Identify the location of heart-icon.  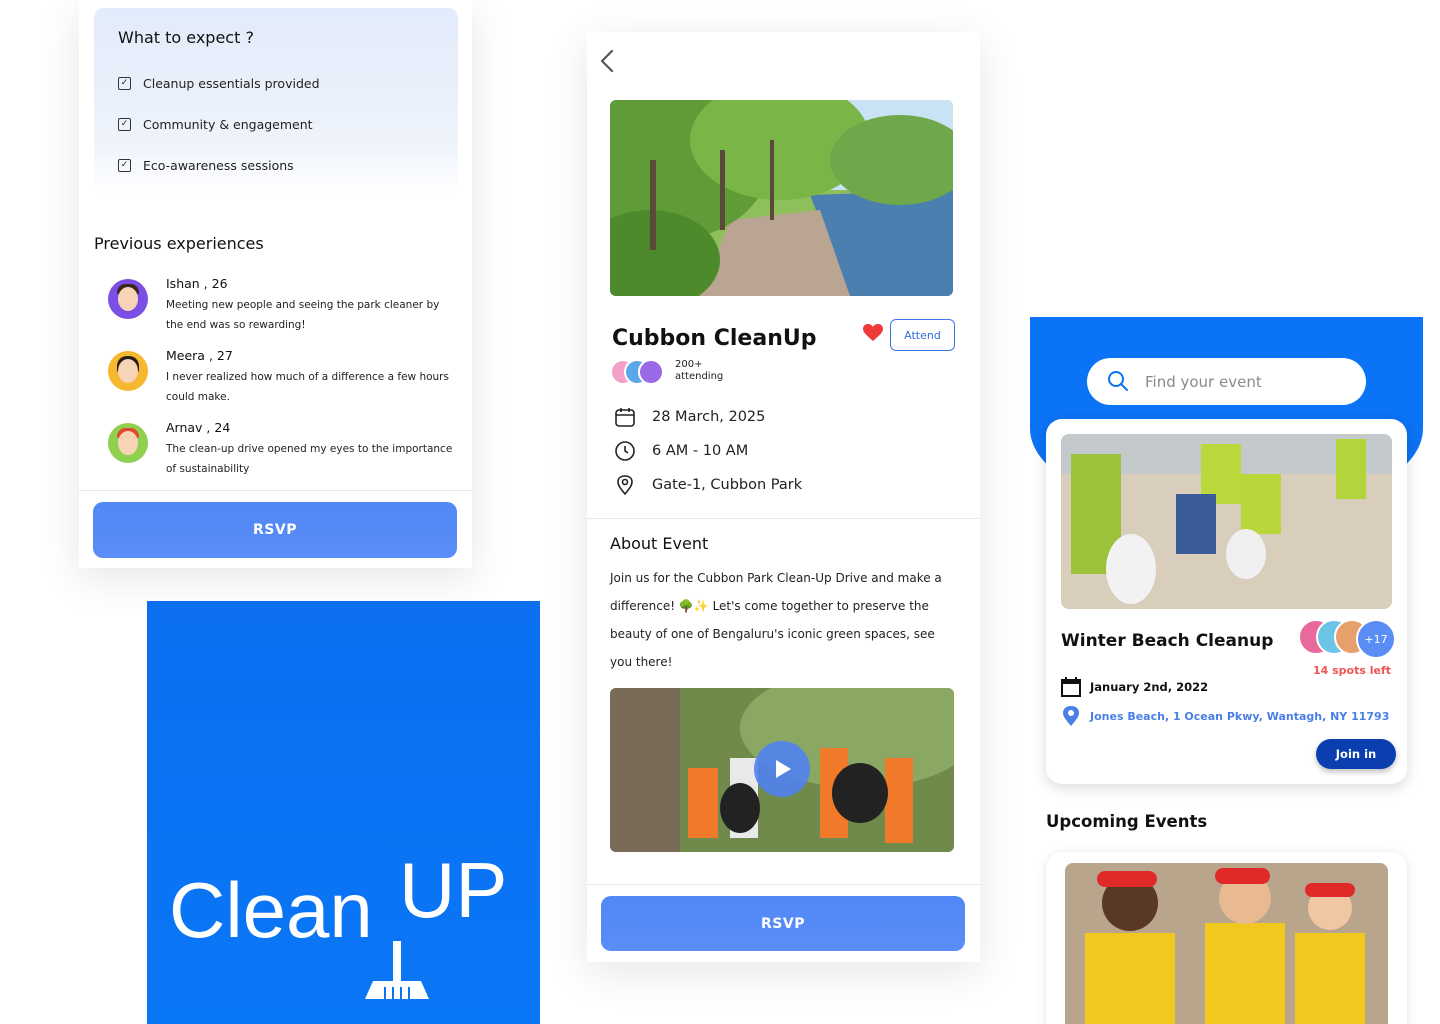
(873, 335).